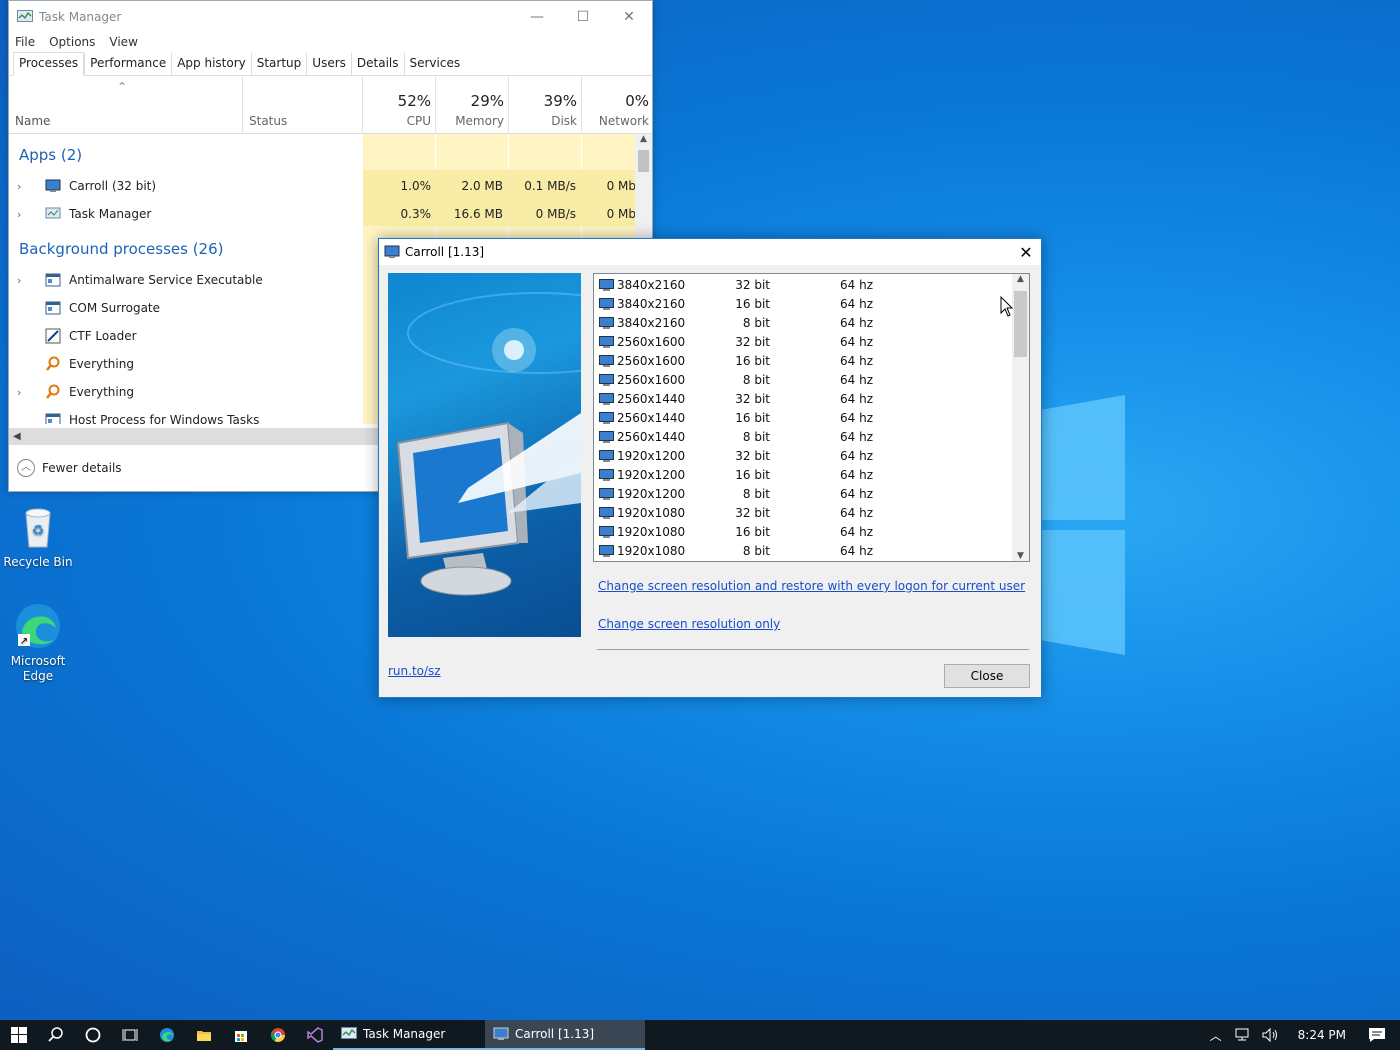 The width and height of the screenshot is (1400, 1050). I want to click on resolution-row: 2560x1600 8 bit 64 hz, so click(804, 379).